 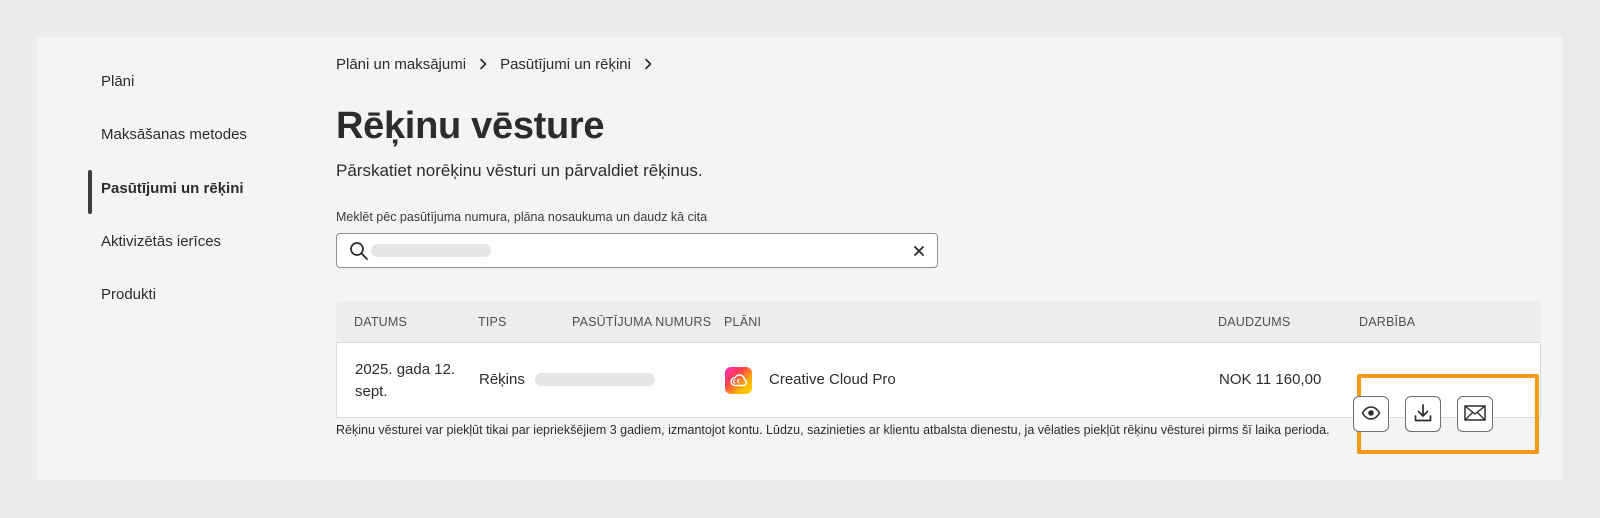 I want to click on sidebar-item-payment-methods: Maksāšanas metodes, so click(x=174, y=135).